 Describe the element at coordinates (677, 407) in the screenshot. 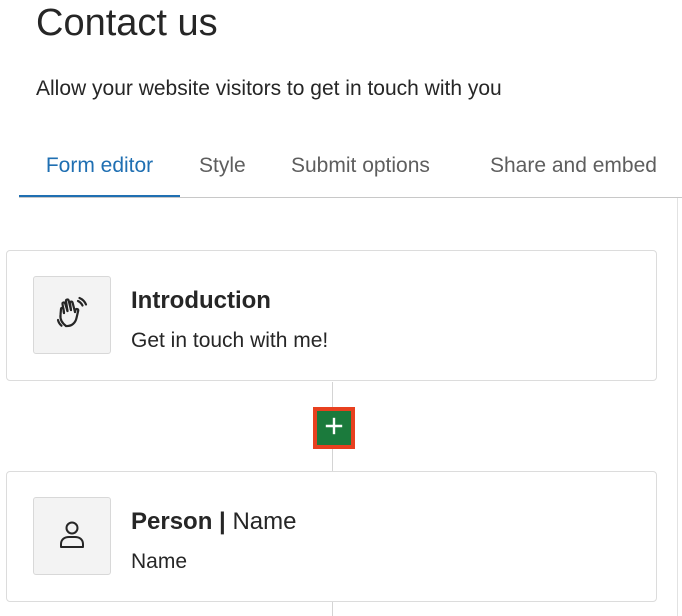

I see `canvas-divider` at that location.